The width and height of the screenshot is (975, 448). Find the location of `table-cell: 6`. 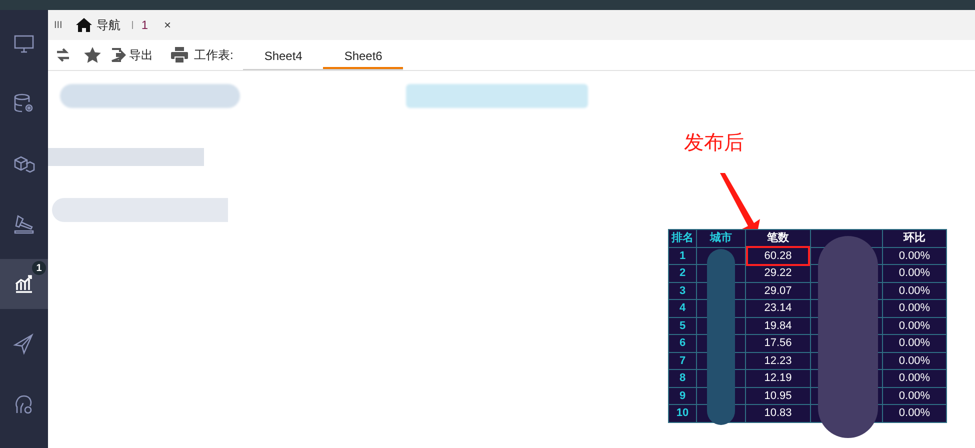

table-cell: 6 is located at coordinates (682, 343).